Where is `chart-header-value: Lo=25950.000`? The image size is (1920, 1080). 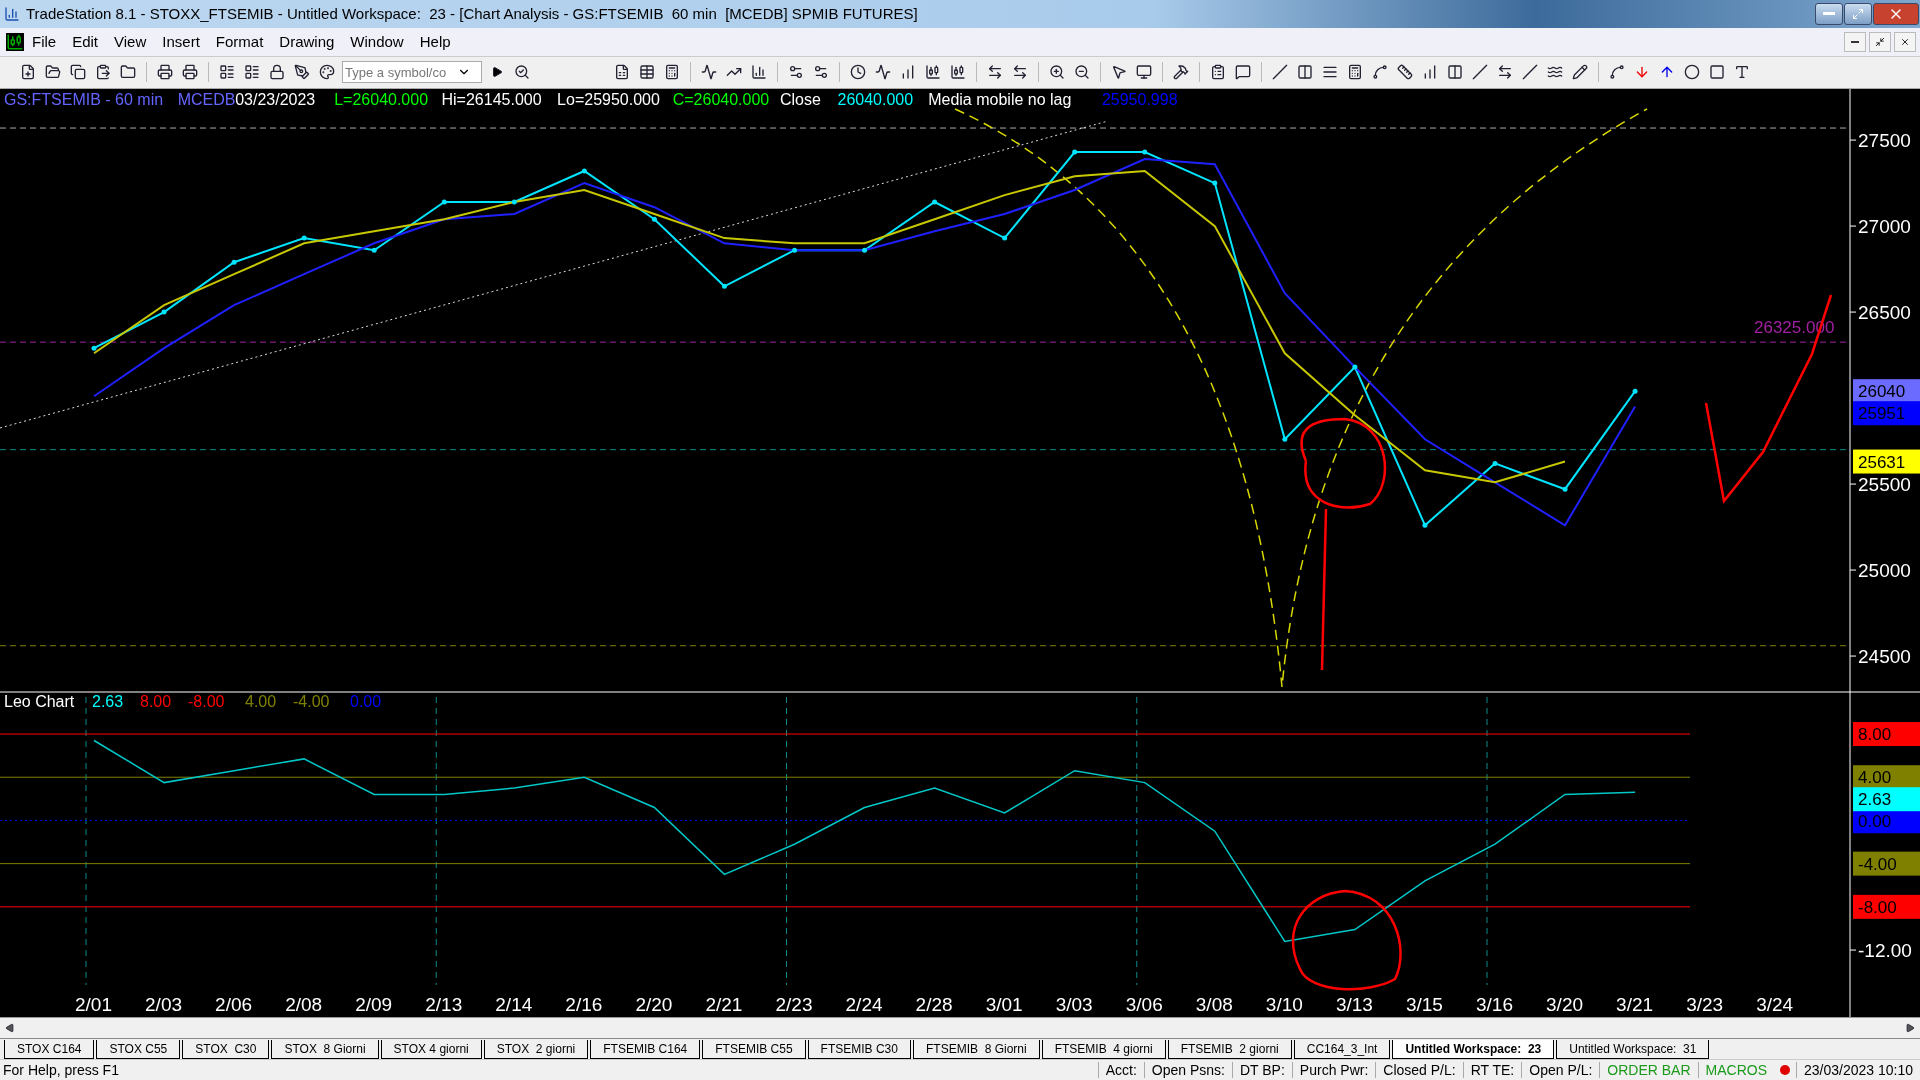 chart-header-value: Lo=25950.000 is located at coordinates (608, 100).